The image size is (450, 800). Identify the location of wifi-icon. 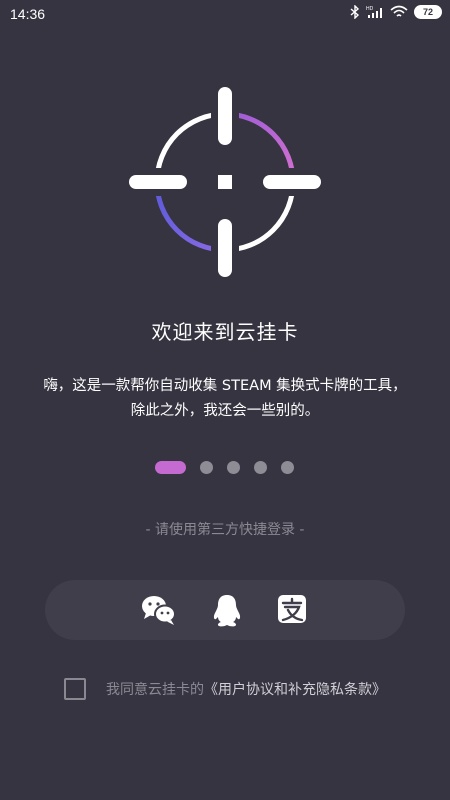
(399, 12).